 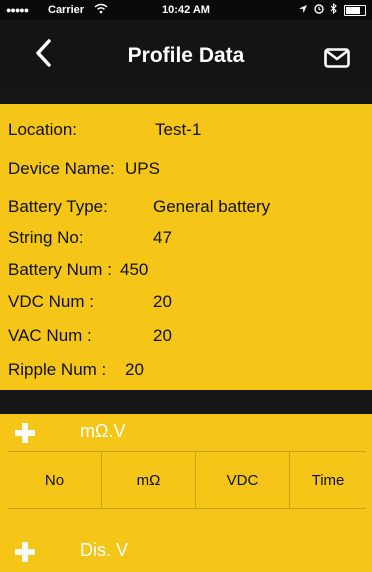 I want to click on column-header-time: Time, so click(x=328, y=480).